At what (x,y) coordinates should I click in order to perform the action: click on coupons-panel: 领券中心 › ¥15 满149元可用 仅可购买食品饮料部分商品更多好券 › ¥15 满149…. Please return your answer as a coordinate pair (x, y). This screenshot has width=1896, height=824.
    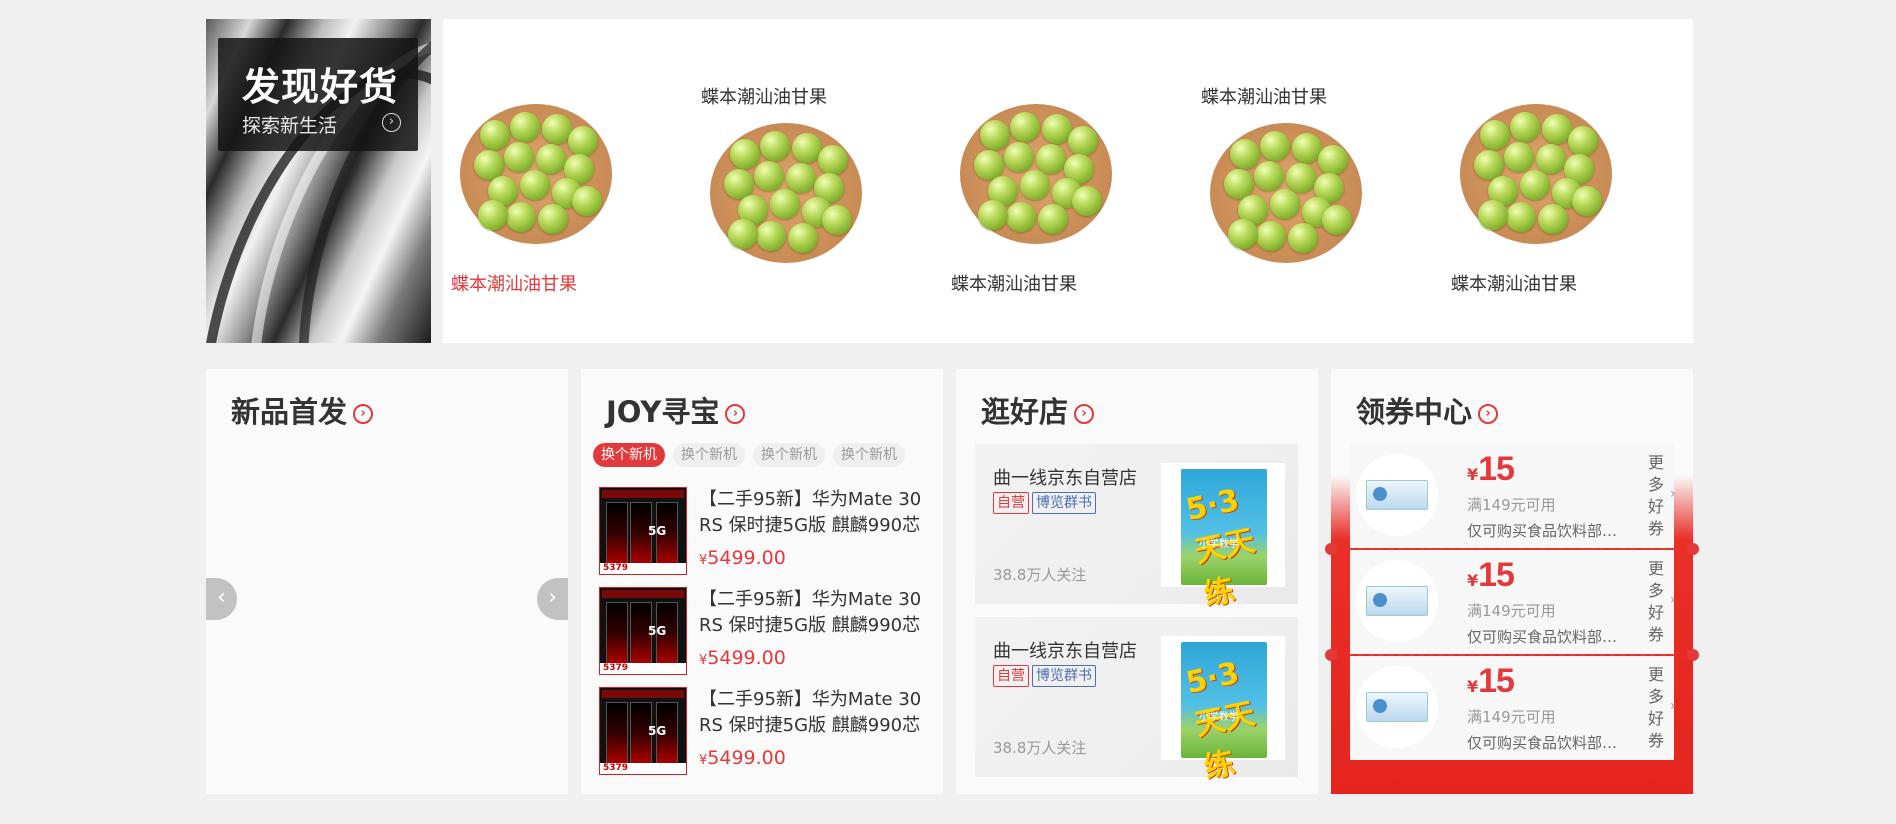
    Looking at the image, I should click on (1512, 581).